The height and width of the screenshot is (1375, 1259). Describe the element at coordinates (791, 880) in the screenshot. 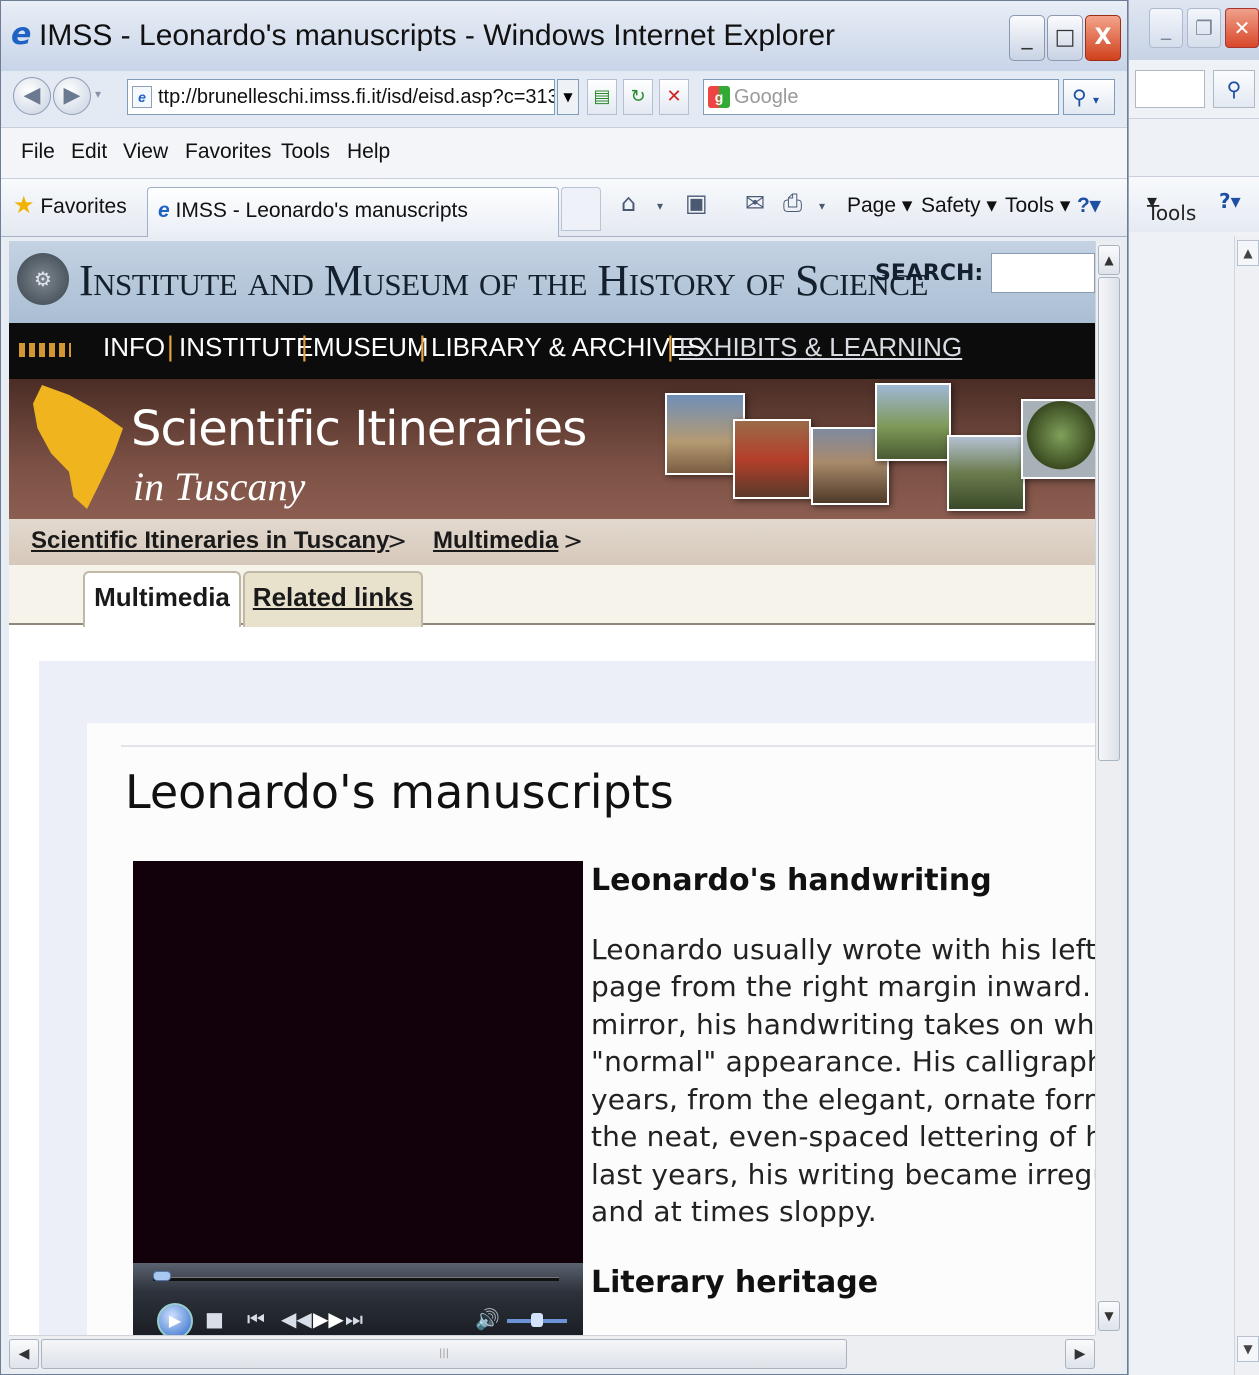

I see `section-heading-handwriting: Leonardo's handwriting` at that location.